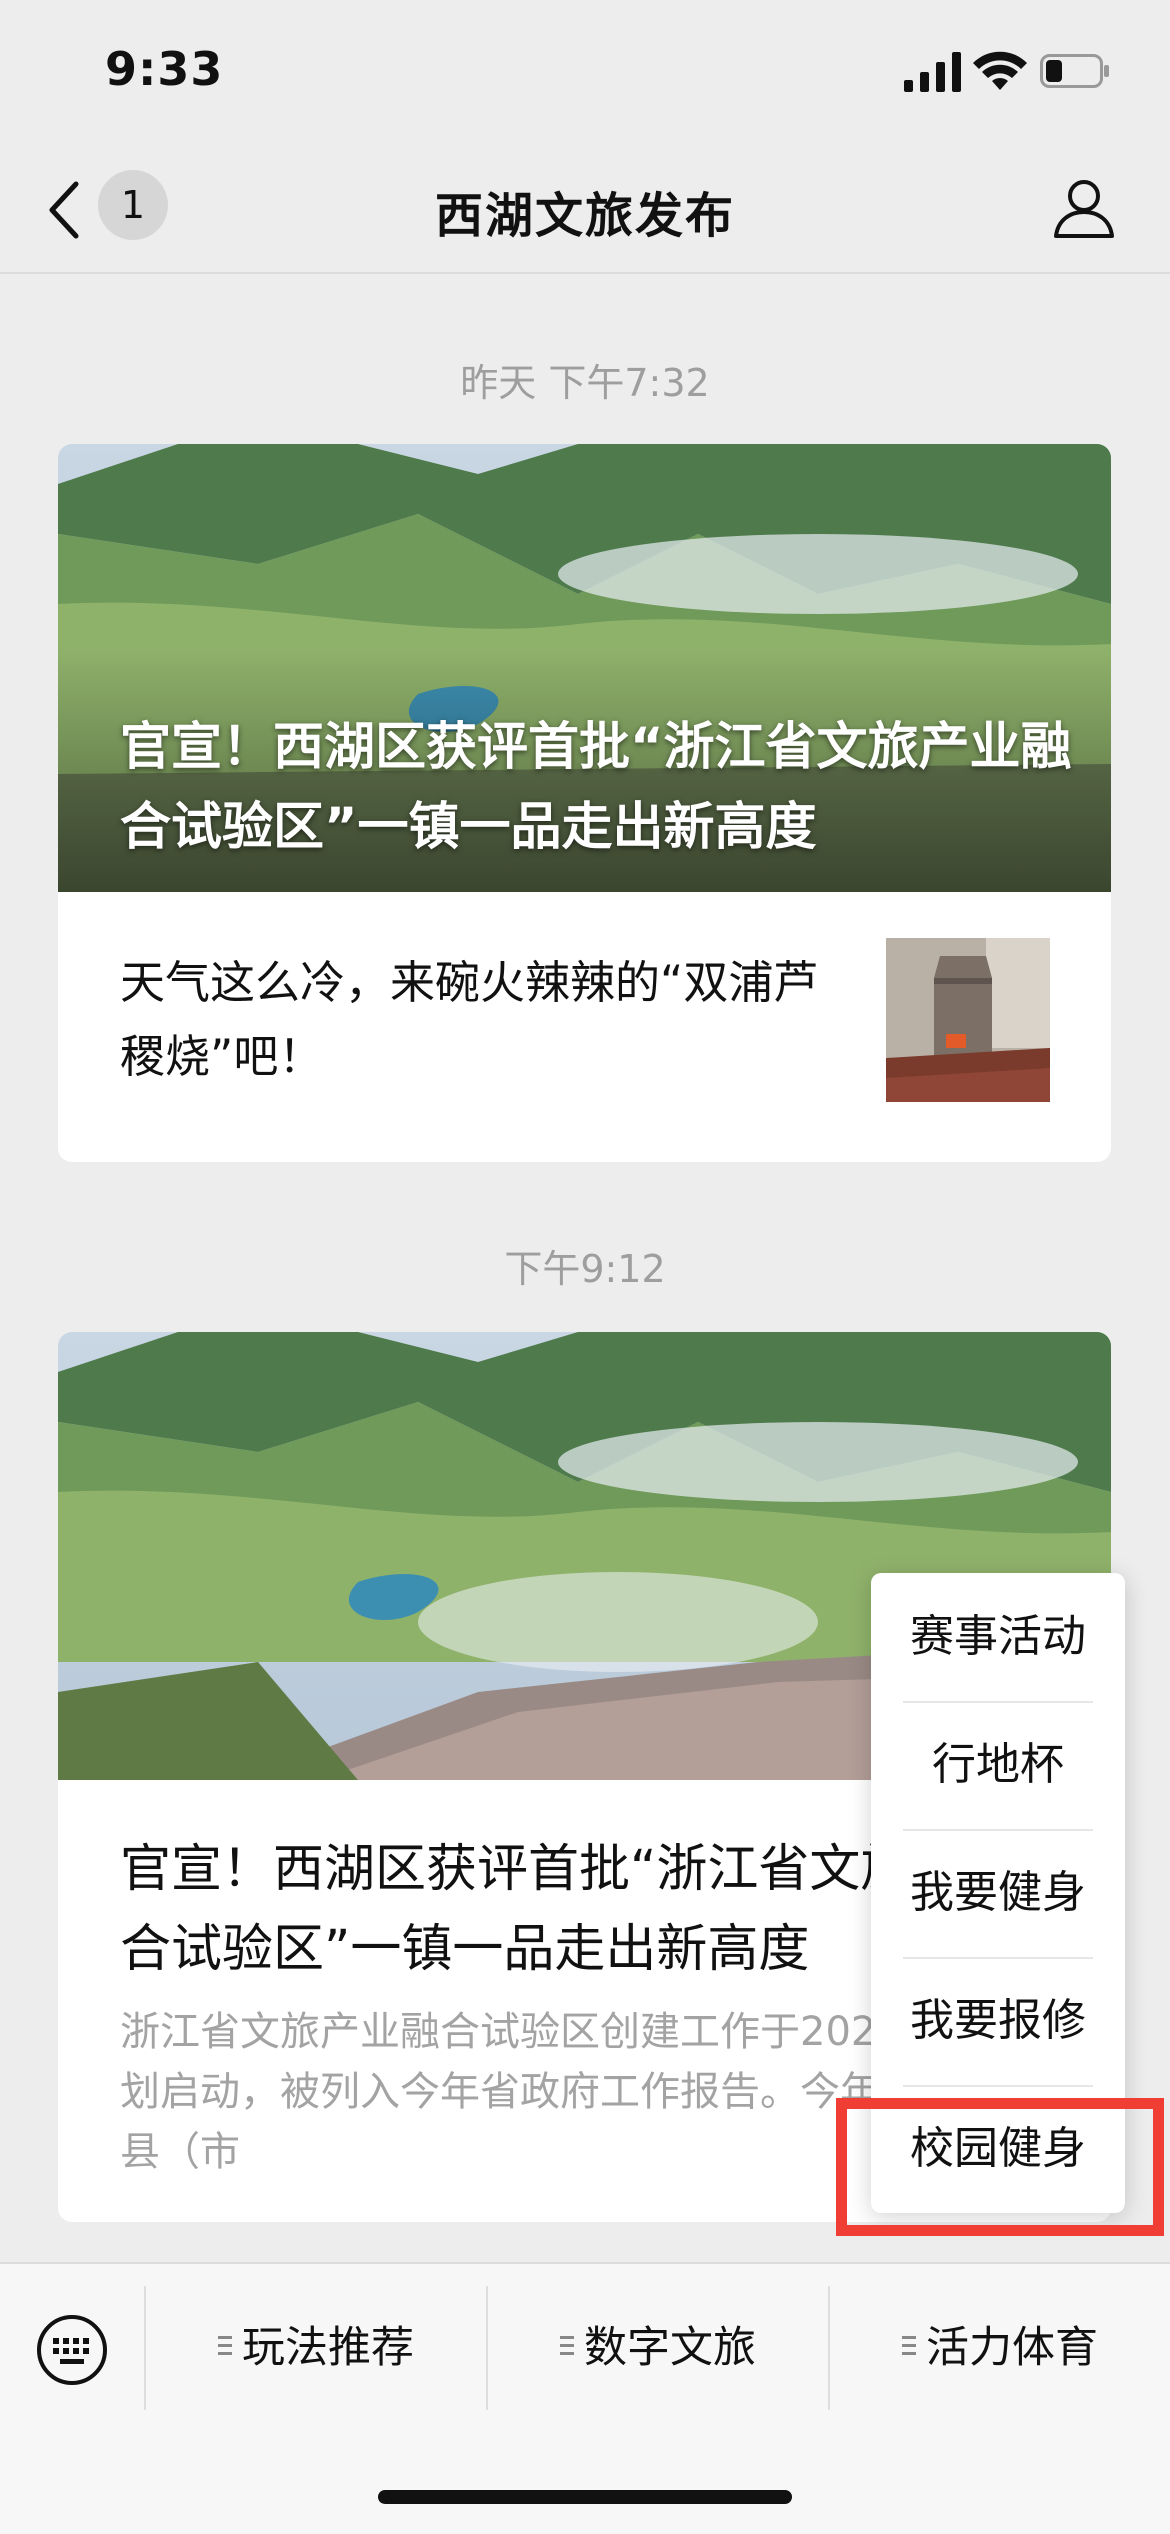 The height and width of the screenshot is (2534, 1170). Describe the element at coordinates (585, 1269) in the screenshot. I see `message-timestamp: 下午9:12` at that location.